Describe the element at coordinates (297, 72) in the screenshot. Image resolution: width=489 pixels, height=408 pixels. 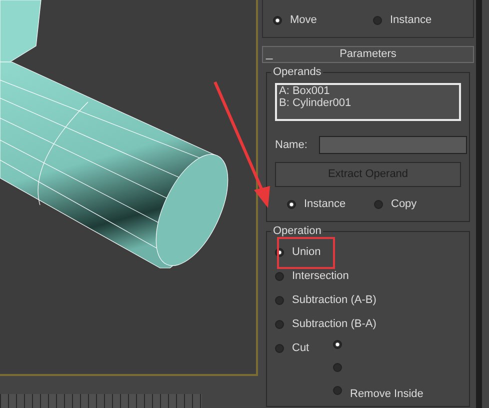
I see `group-title: Operands` at that location.